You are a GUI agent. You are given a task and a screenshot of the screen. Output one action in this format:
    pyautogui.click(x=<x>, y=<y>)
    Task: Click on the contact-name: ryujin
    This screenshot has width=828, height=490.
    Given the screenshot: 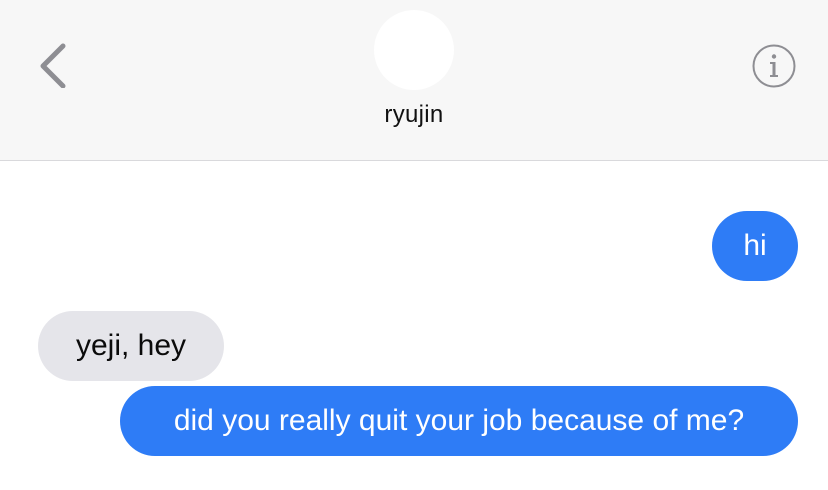 What is the action you would take?
    pyautogui.click(x=414, y=115)
    